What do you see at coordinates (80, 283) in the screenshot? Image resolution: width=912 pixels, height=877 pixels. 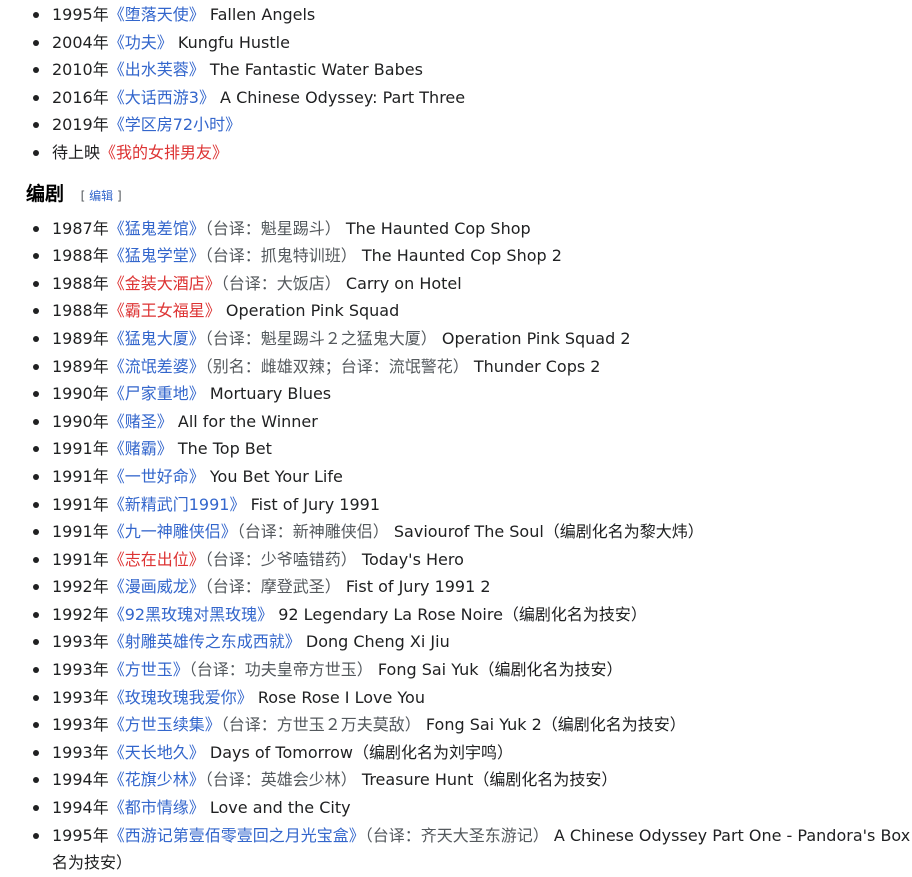 I see `item-year: 1988年` at bounding box center [80, 283].